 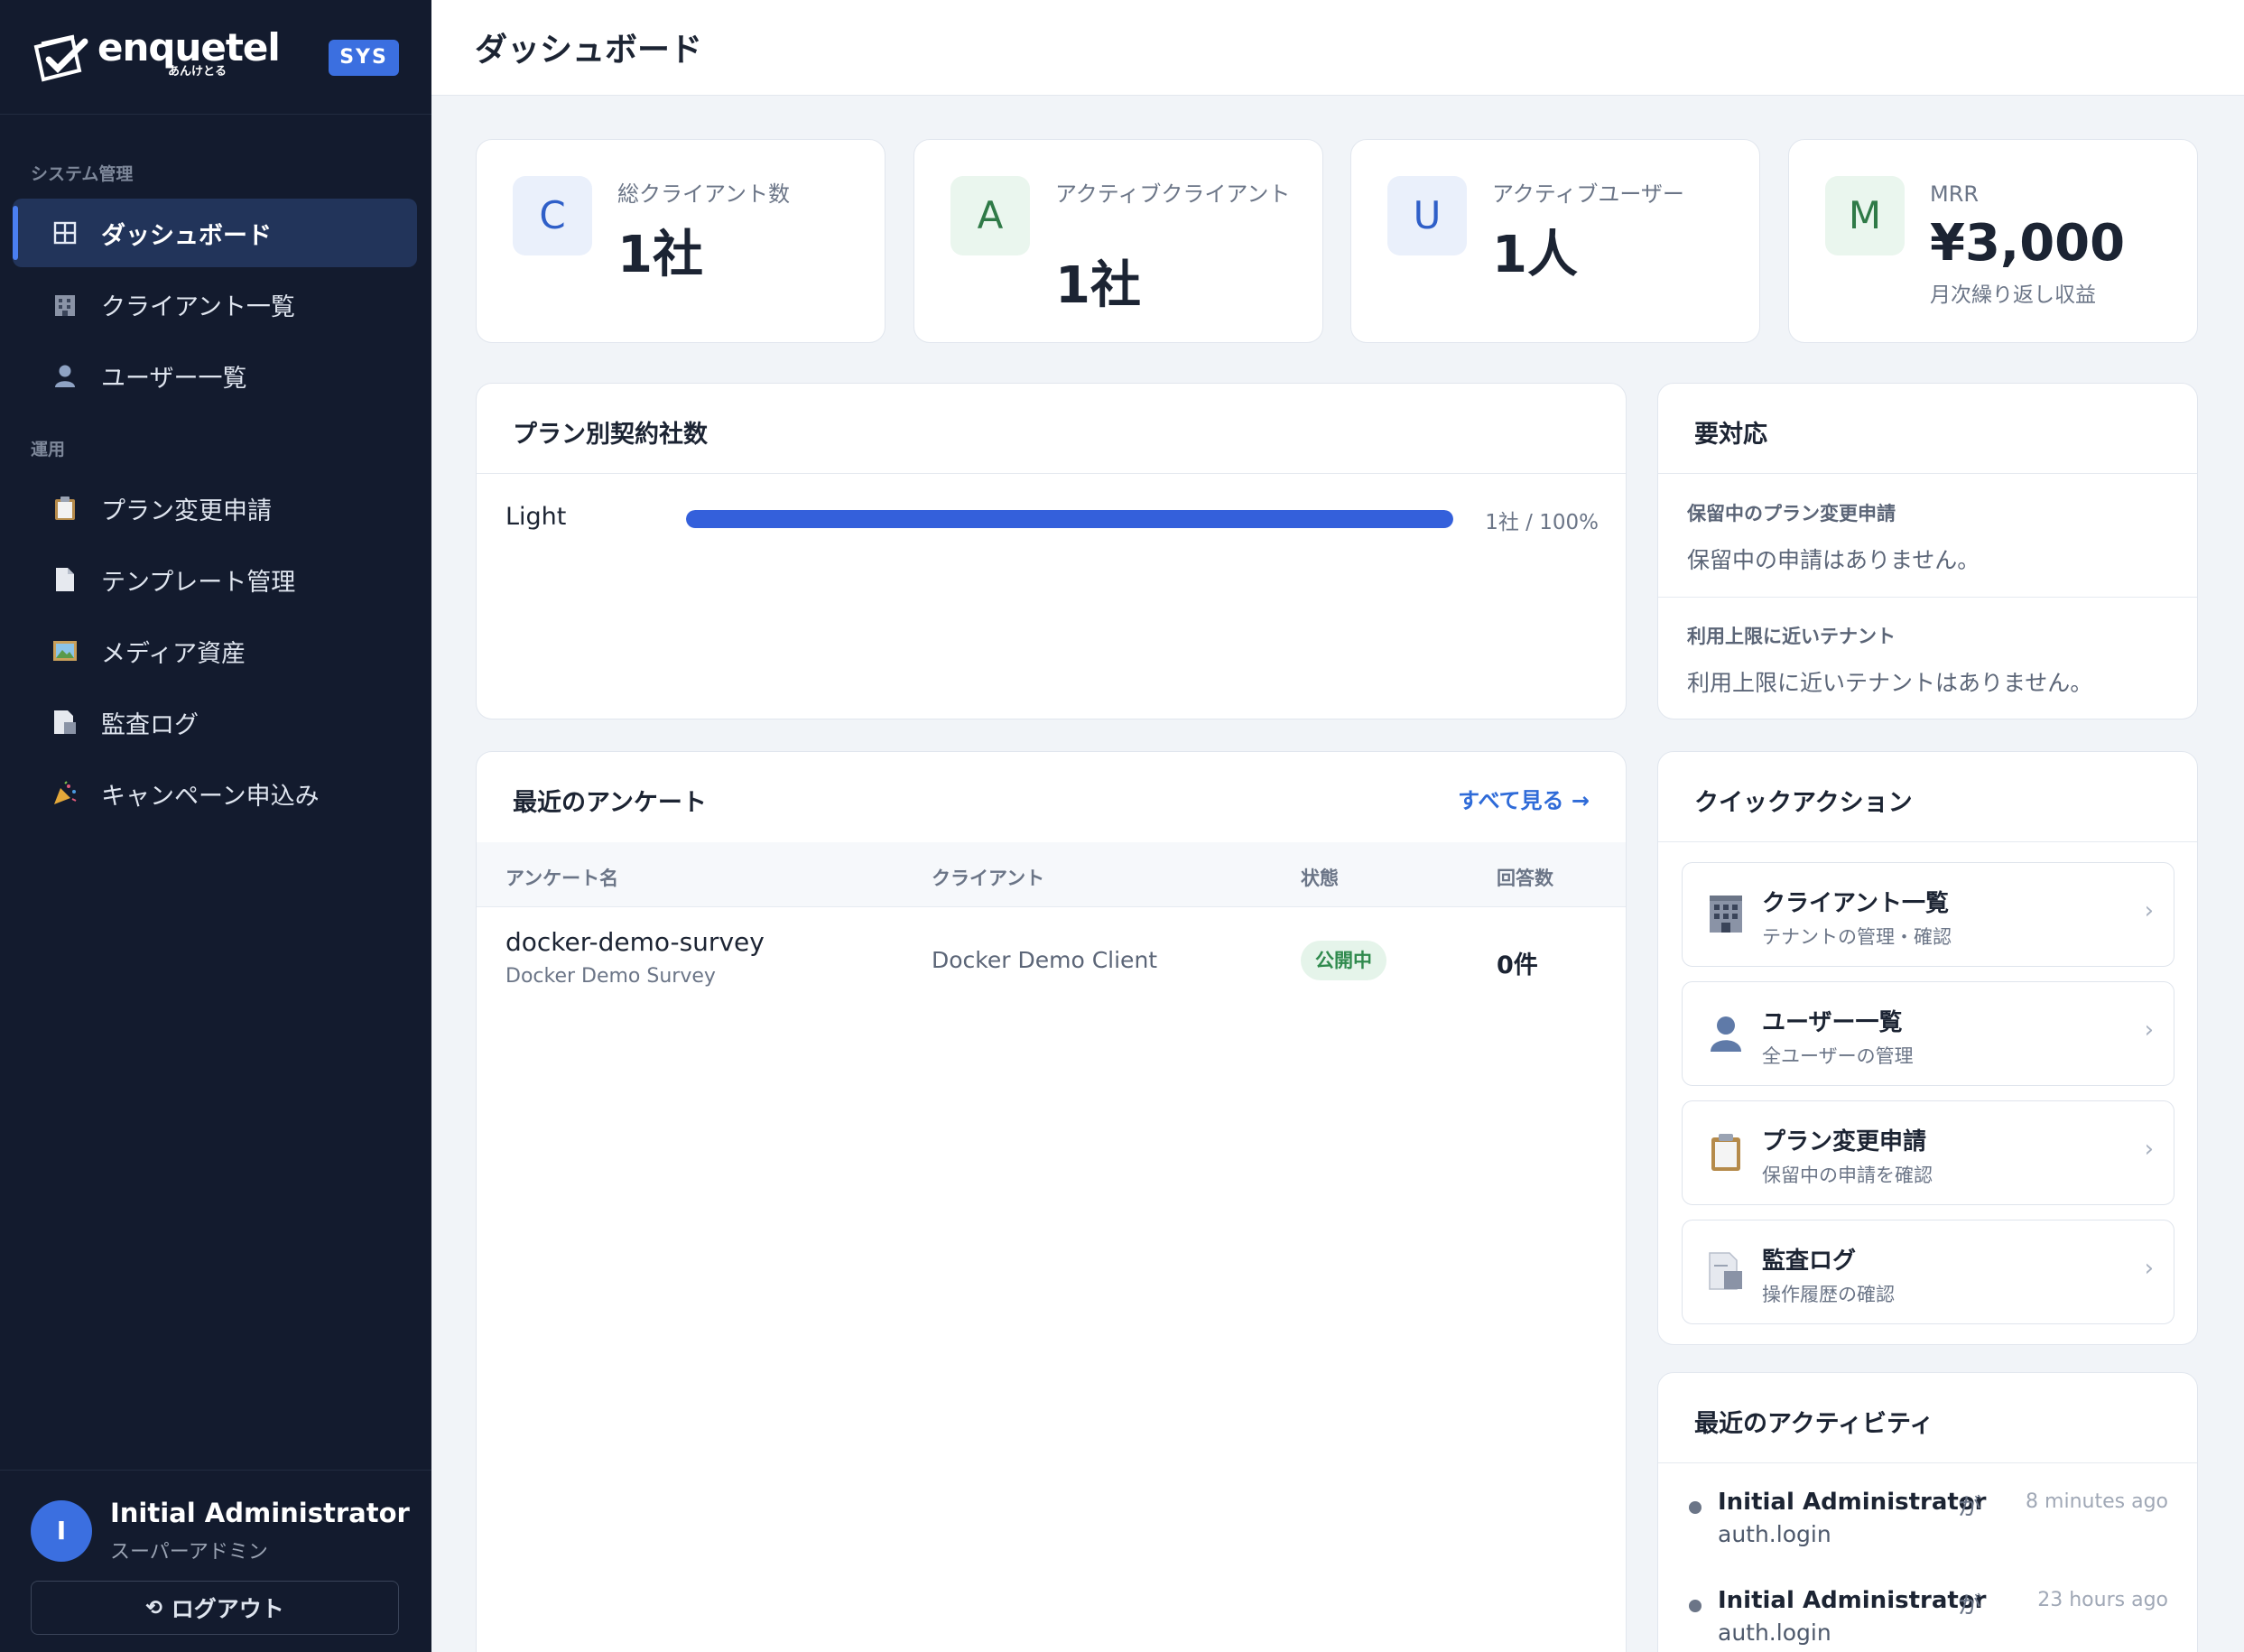 I want to click on sidebar-item-plan-requests: プラン変更申請, so click(x=215, y=508).